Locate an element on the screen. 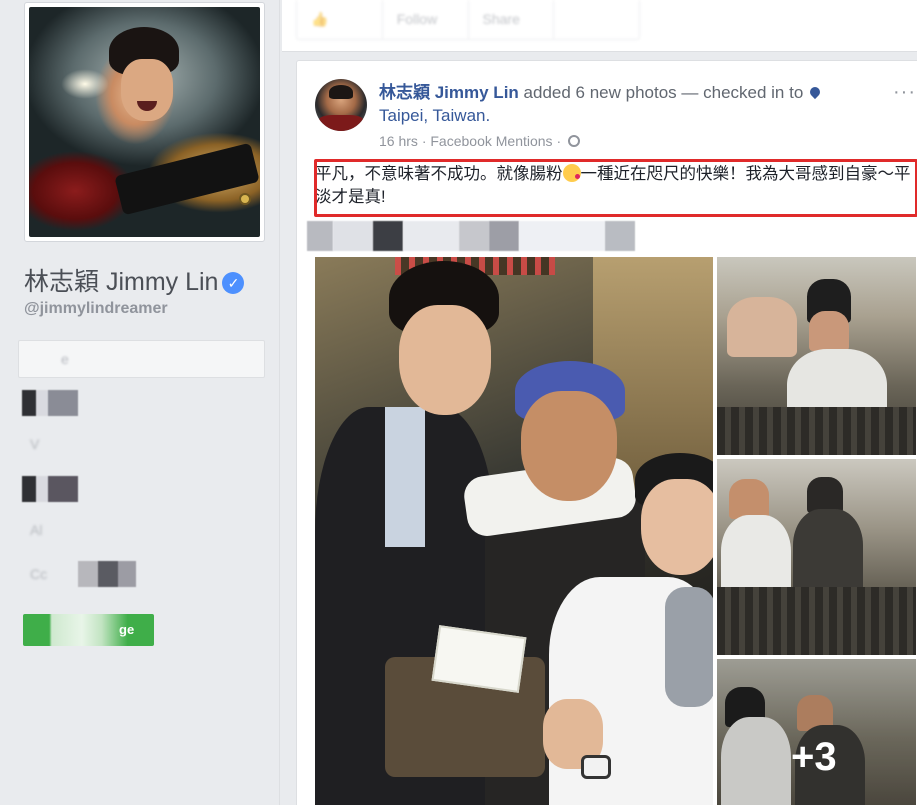 This screenshot has height=805, width=917. profile-photo-image is located at coordinates (144, 122).